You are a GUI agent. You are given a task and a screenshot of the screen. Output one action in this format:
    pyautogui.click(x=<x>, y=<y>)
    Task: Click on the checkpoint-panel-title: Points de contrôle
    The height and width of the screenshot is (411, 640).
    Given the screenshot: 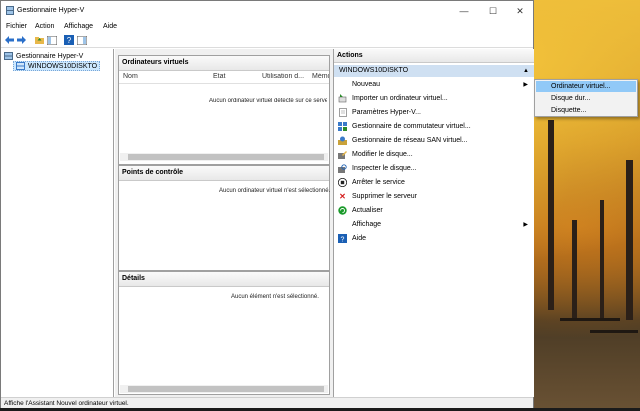 What is the action you would take?
    pyautogui.click(x=224, y=173)
    